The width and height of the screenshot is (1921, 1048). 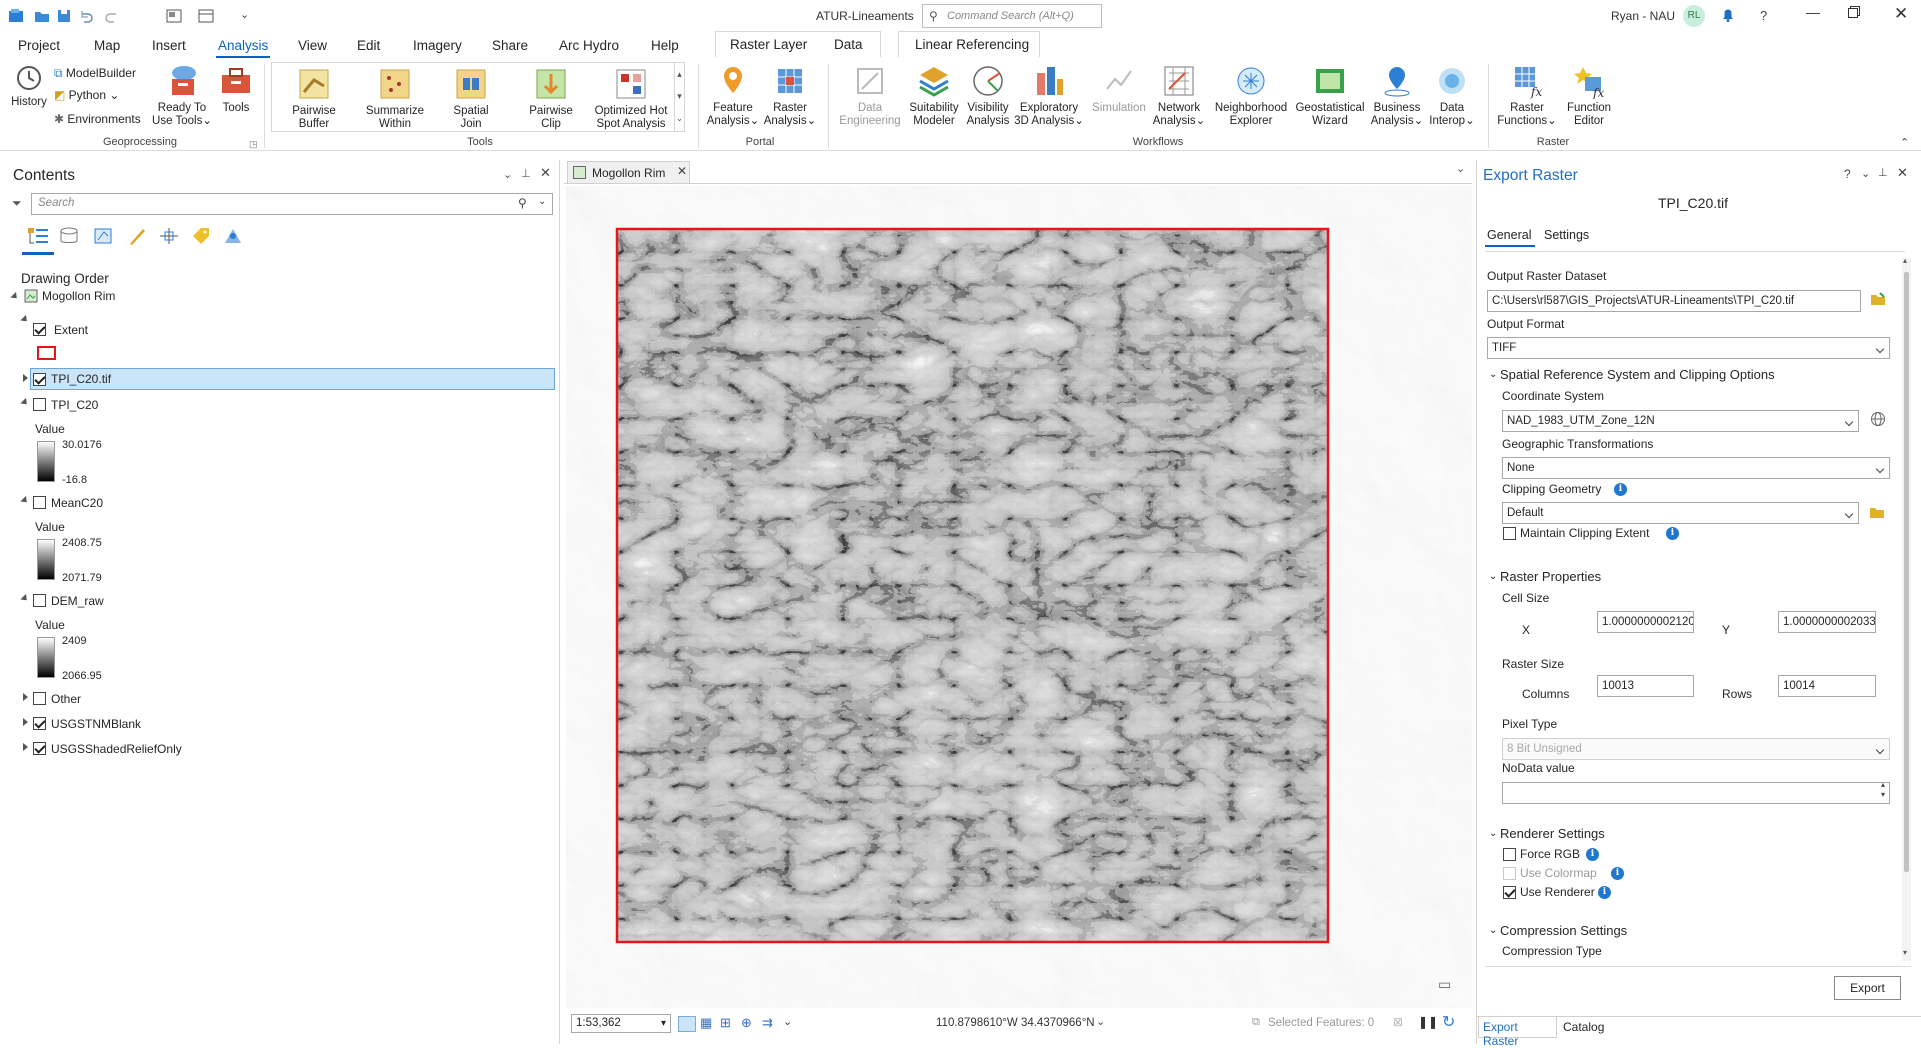 I want to click on output-format-select: TIFF, so click(x=1688, y=348).